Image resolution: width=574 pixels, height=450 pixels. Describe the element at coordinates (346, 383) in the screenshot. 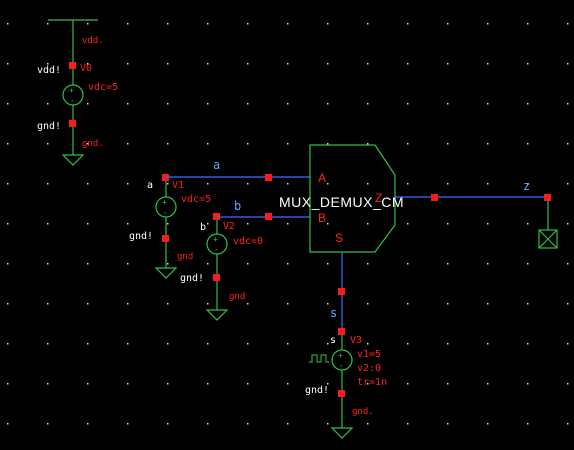

I see `v3-source: s V3 + - v1=5 v2:0 tr=1n gnd! gnd.` at that location.